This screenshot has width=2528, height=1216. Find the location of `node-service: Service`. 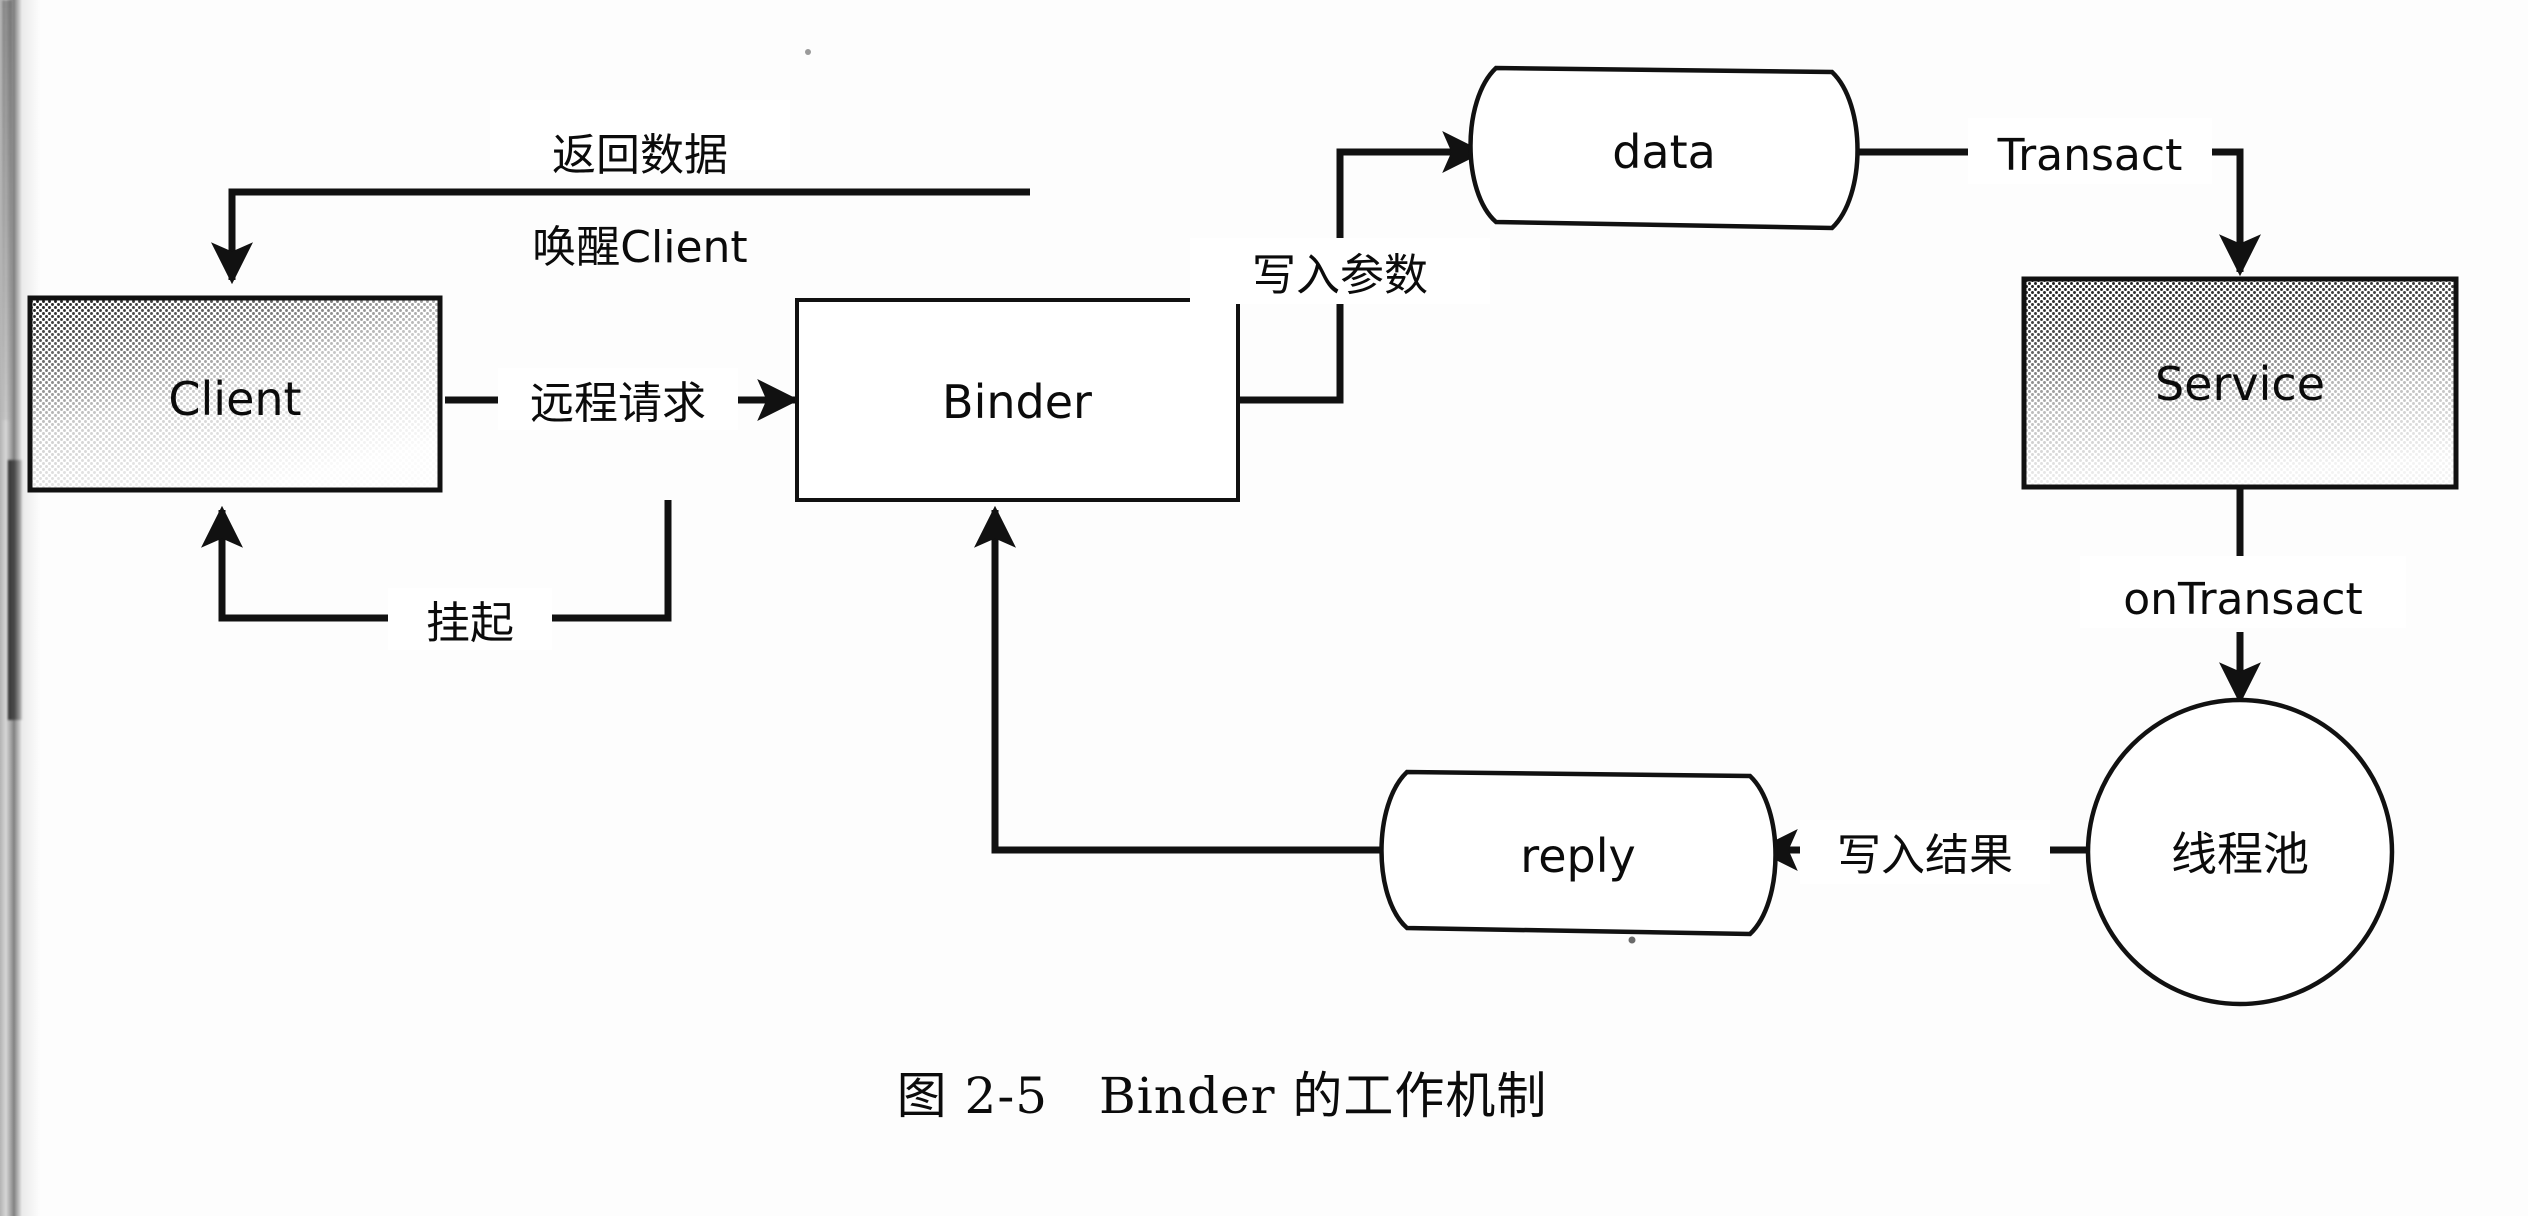

node-service: Service is located at coordinates (2240, 383).